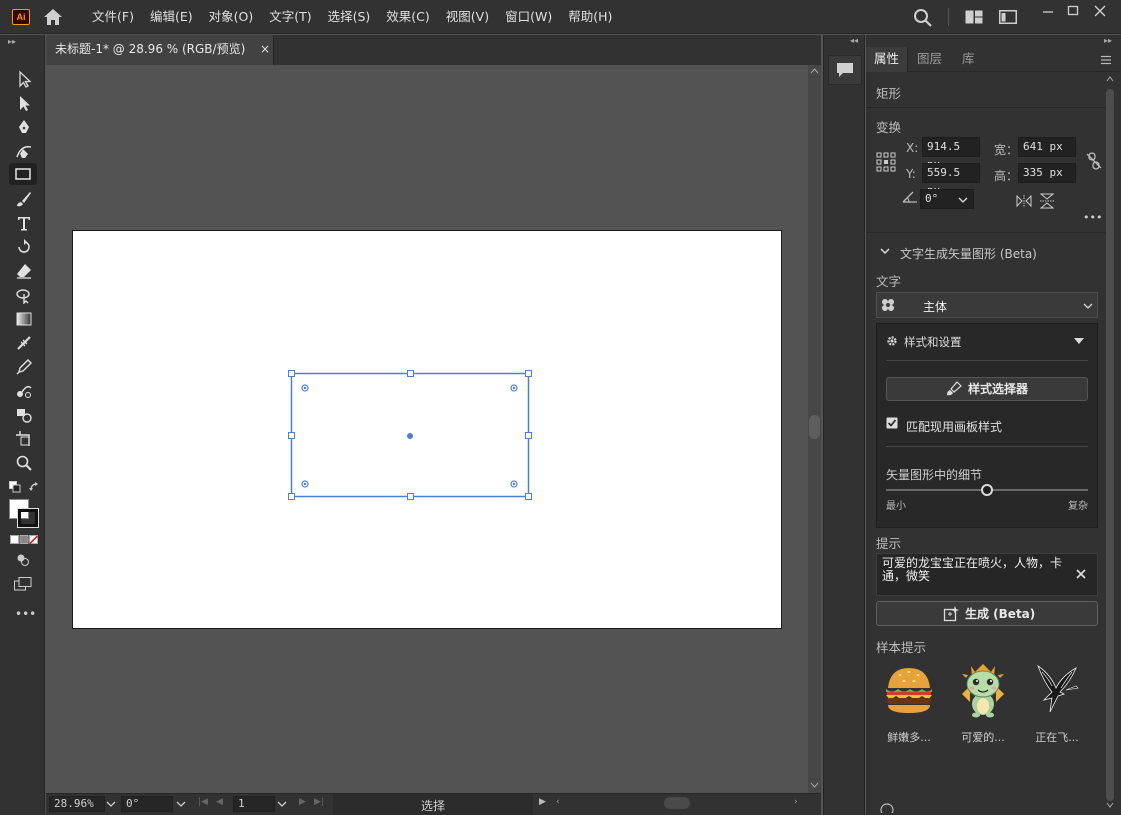  I want to click on eraser-tool, so click(24, 271).